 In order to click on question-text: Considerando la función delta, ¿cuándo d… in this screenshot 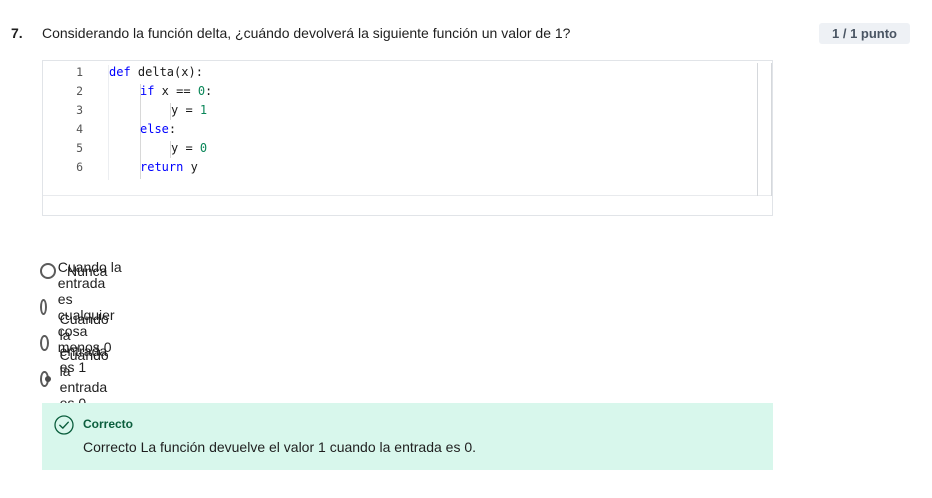, I will do `click(306, 33)`.